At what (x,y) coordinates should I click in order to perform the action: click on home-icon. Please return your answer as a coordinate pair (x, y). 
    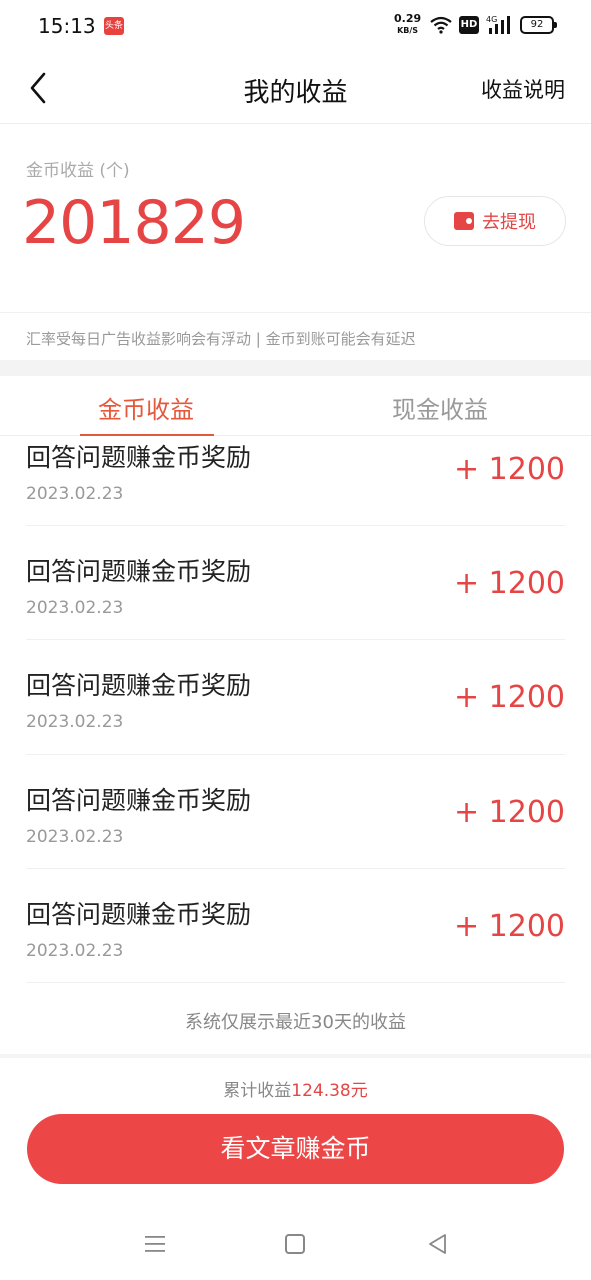
    Looking at the image, I should click on (295, 1244).